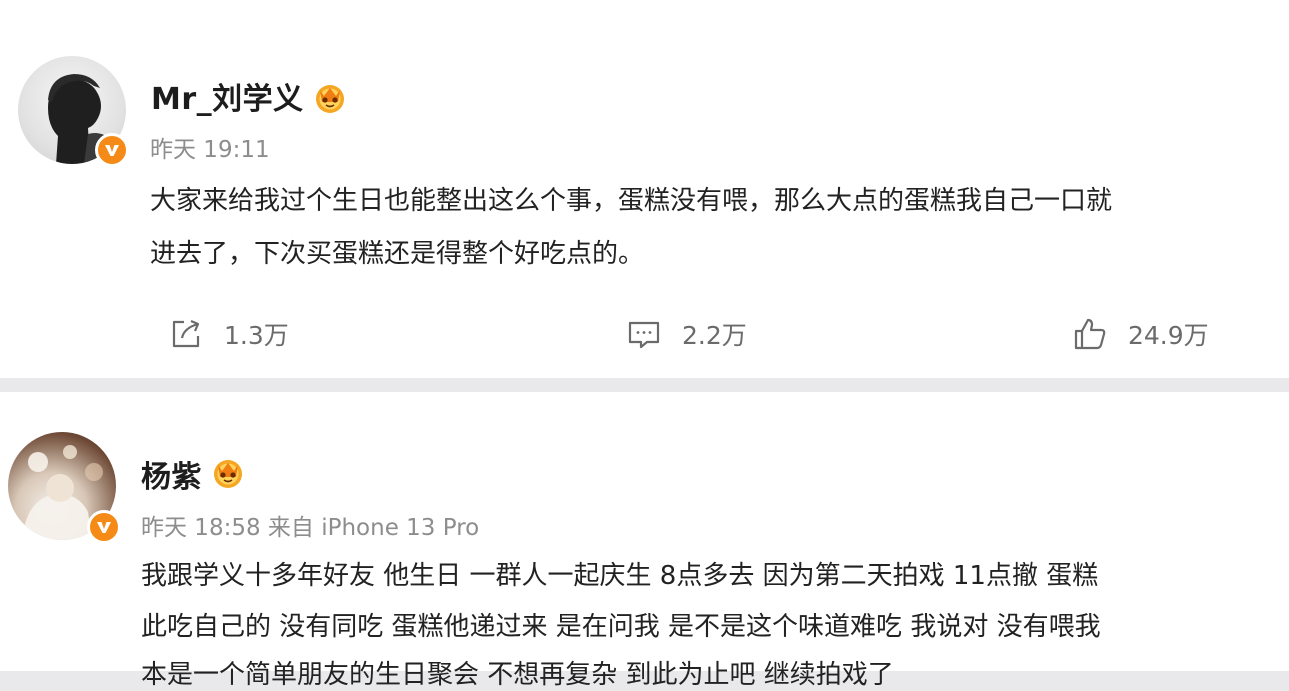 Image resolution: width=1289 pixels, height=691 pixels. I want to click on post-time-source: 昨天 18:58 来自 iPhone 13 Pro, so click(310, 528).